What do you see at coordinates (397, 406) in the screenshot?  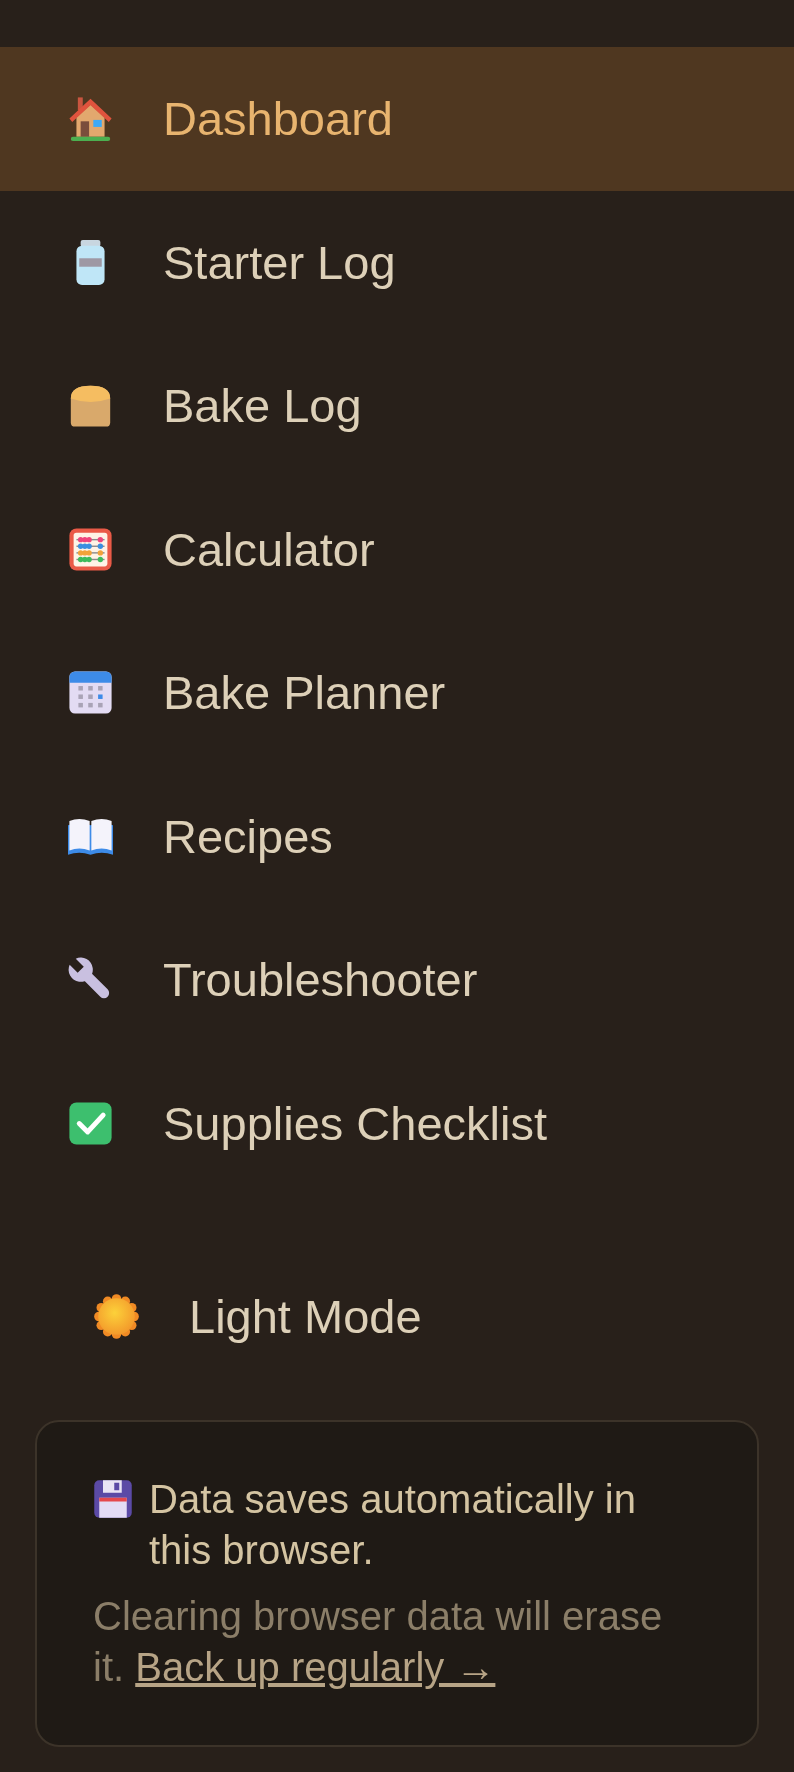 I see `nav-item: Bake Log` at bounding box center [397, 406].